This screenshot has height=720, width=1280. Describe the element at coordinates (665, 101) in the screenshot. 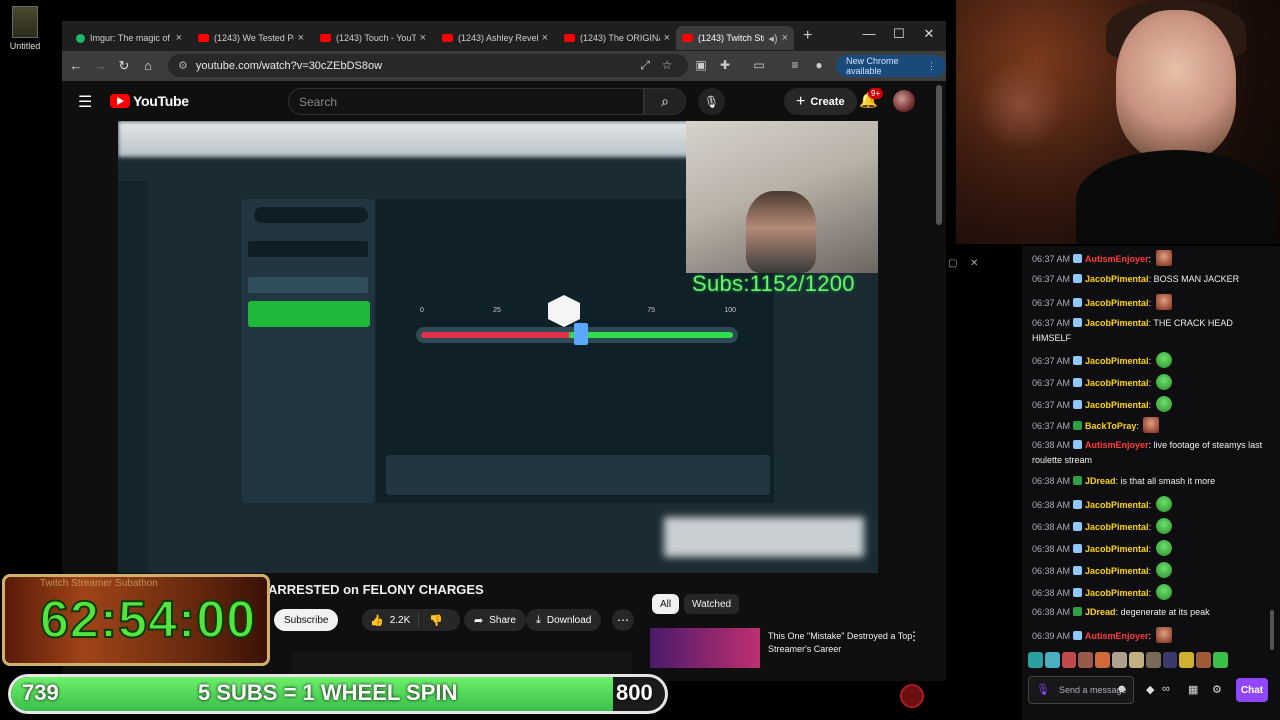

I see `search-button: ⌕` at that location.